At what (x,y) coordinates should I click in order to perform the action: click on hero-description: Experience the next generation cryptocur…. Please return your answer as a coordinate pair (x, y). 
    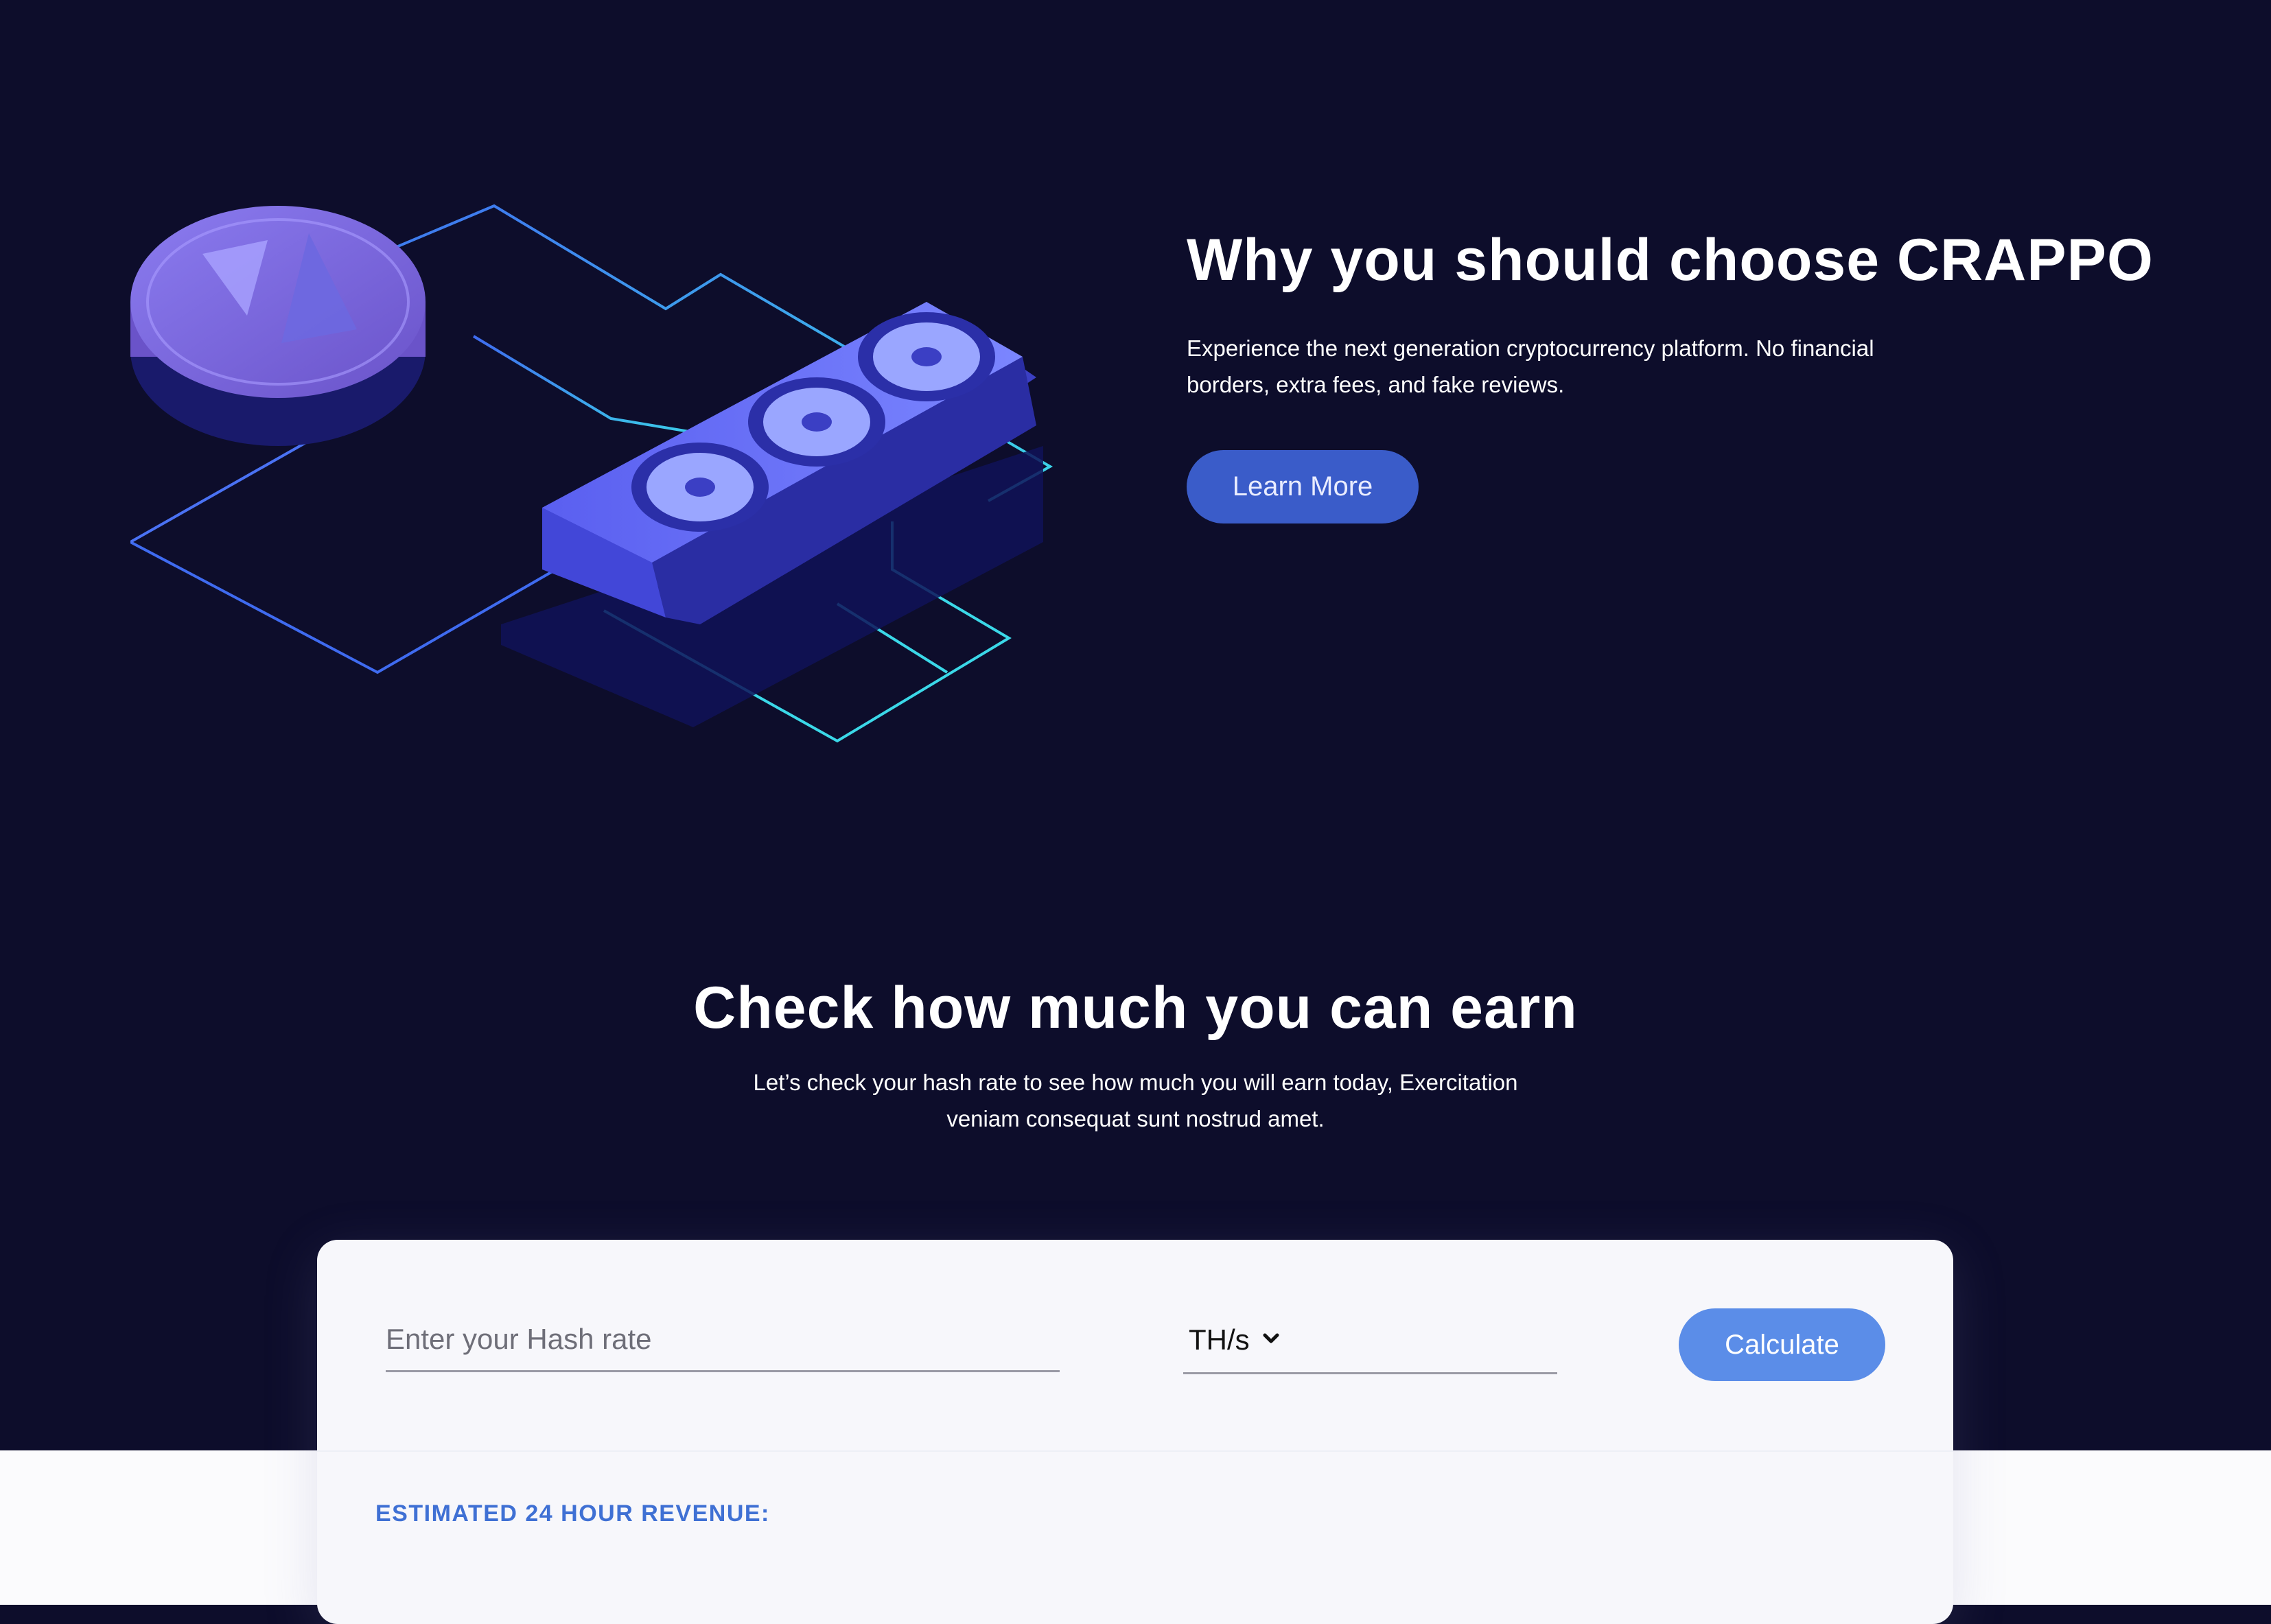
    Looking at the image, I should click on (1530, 366).